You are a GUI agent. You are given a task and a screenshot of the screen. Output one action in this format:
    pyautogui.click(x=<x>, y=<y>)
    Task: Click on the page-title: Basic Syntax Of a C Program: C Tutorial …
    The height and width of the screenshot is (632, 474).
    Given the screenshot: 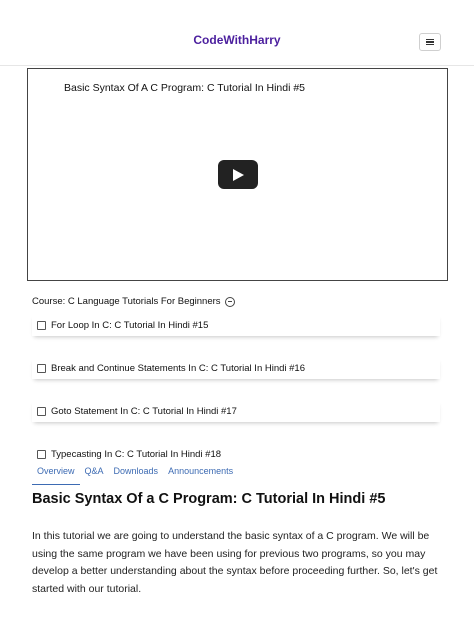 What is the action you would take?
    pyautogui.click(x=209, y=499)
    